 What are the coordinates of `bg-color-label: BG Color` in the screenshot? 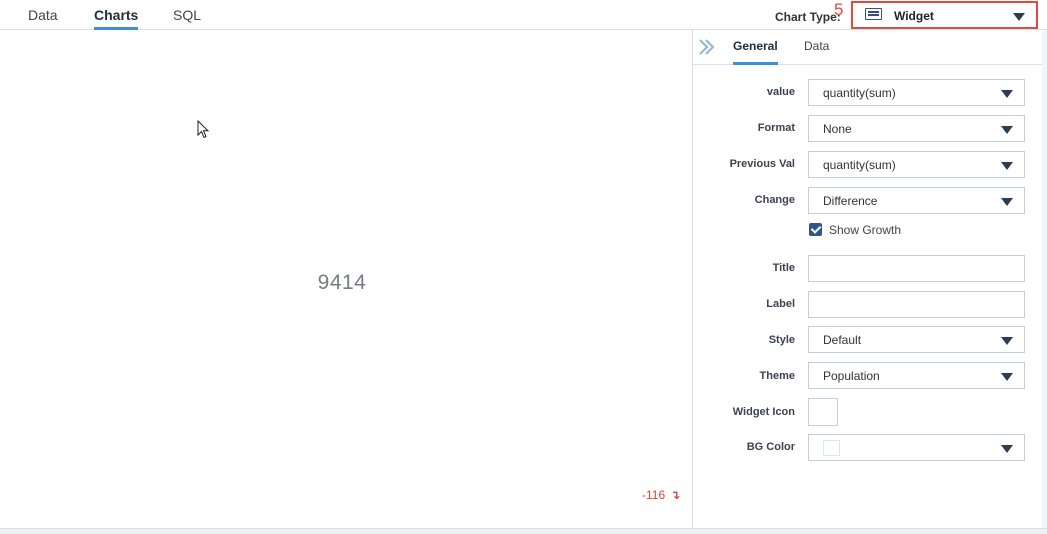 It's located at (770, 447).